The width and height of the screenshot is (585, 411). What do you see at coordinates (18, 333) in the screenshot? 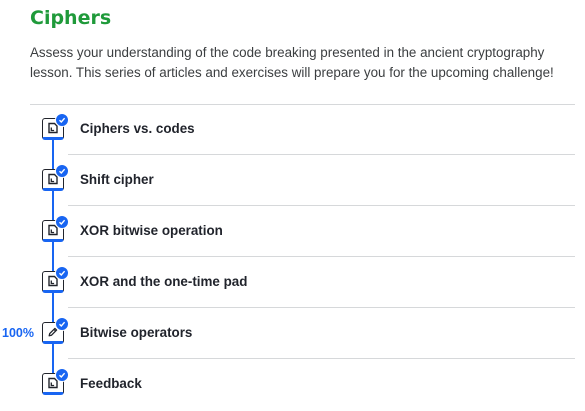
I see `progress-percent: 100%` at bounding box center [18, 333].